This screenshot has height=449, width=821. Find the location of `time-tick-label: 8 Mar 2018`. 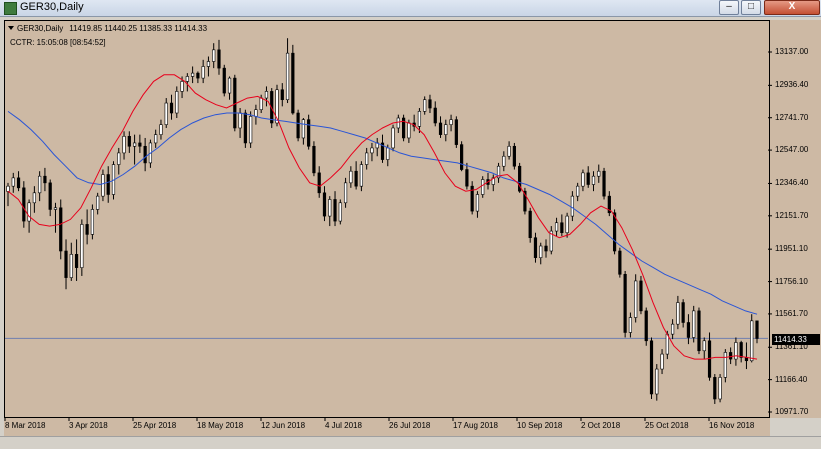

time-tick-label: 8 Mar 2018 is located at coordinates (25, 425).